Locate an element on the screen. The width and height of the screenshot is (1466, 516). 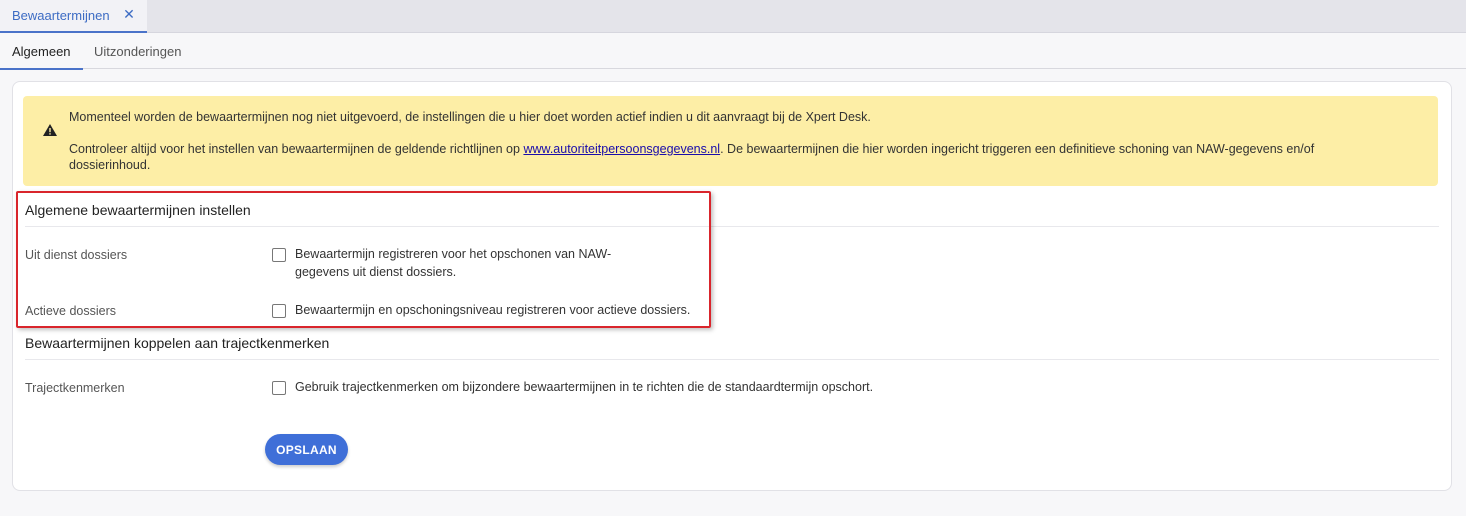
warning-line-3: dossierinhoud. is located at coordinates (110, 165).